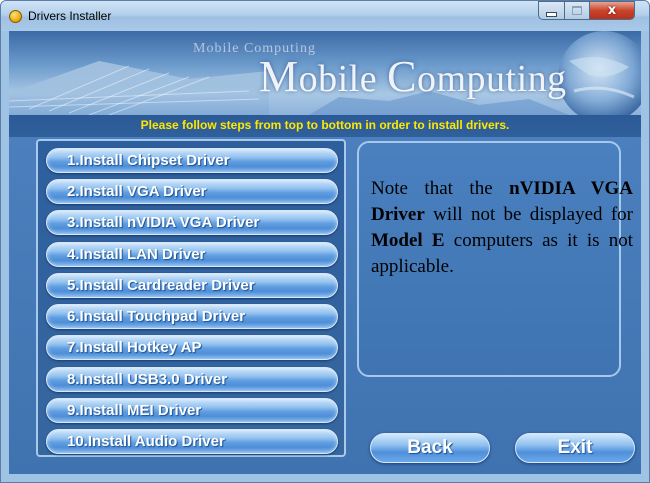 The height and width of the screenshot is (483, 650). Describe the element at coordinates (146, 441) in the screenshot. I see `install-driver-label: 10.Install Audio Driver` at that location.